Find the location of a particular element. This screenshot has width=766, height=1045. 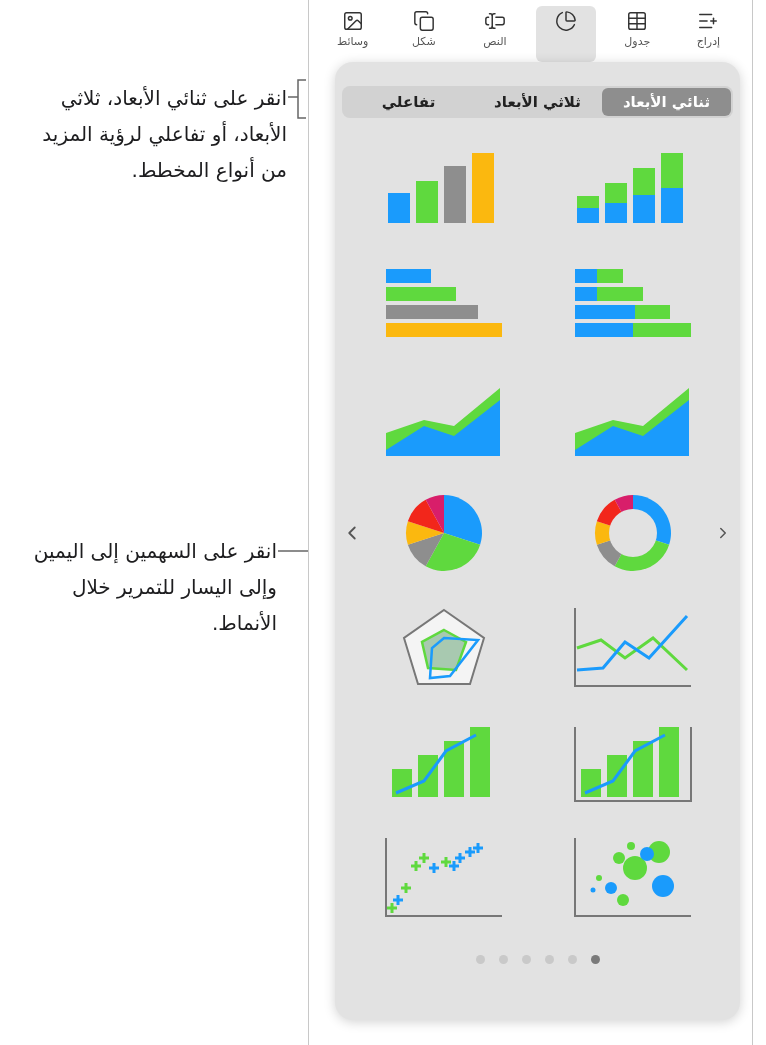

pie-chart-icon is located at coordinates (566, 21).